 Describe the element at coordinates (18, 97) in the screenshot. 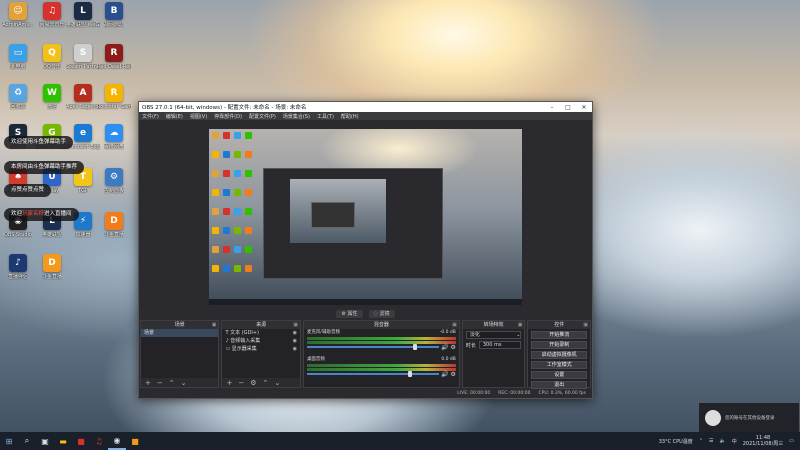

I see `desktop-icon: ♻ 回收站` at that location.